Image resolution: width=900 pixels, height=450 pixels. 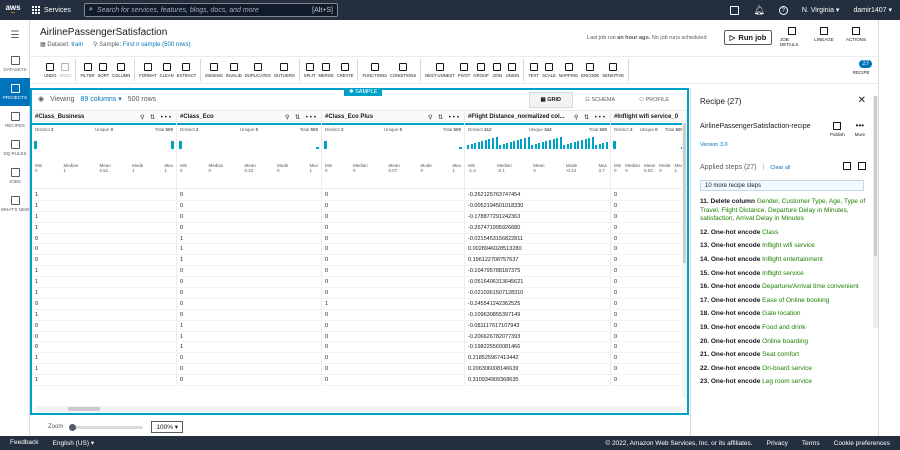 I want to click on table-cell: -0.081117617107943, so click(x=538, y=325).